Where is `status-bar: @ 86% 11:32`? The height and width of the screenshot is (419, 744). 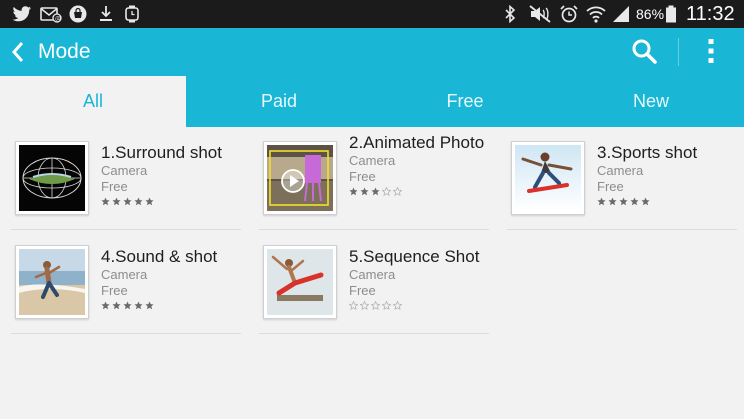
status-bar: @ 86% 11:32 is located at coordinates (372, 14).